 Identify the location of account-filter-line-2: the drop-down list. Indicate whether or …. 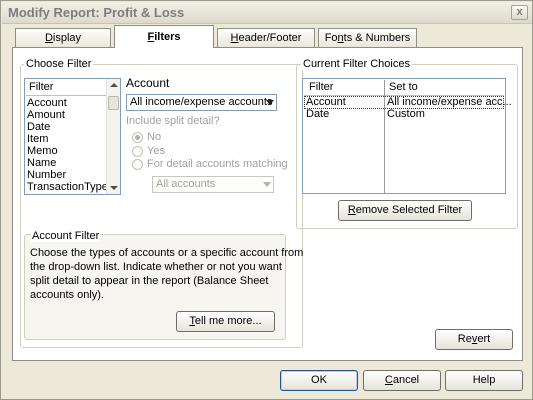
(156, 267).